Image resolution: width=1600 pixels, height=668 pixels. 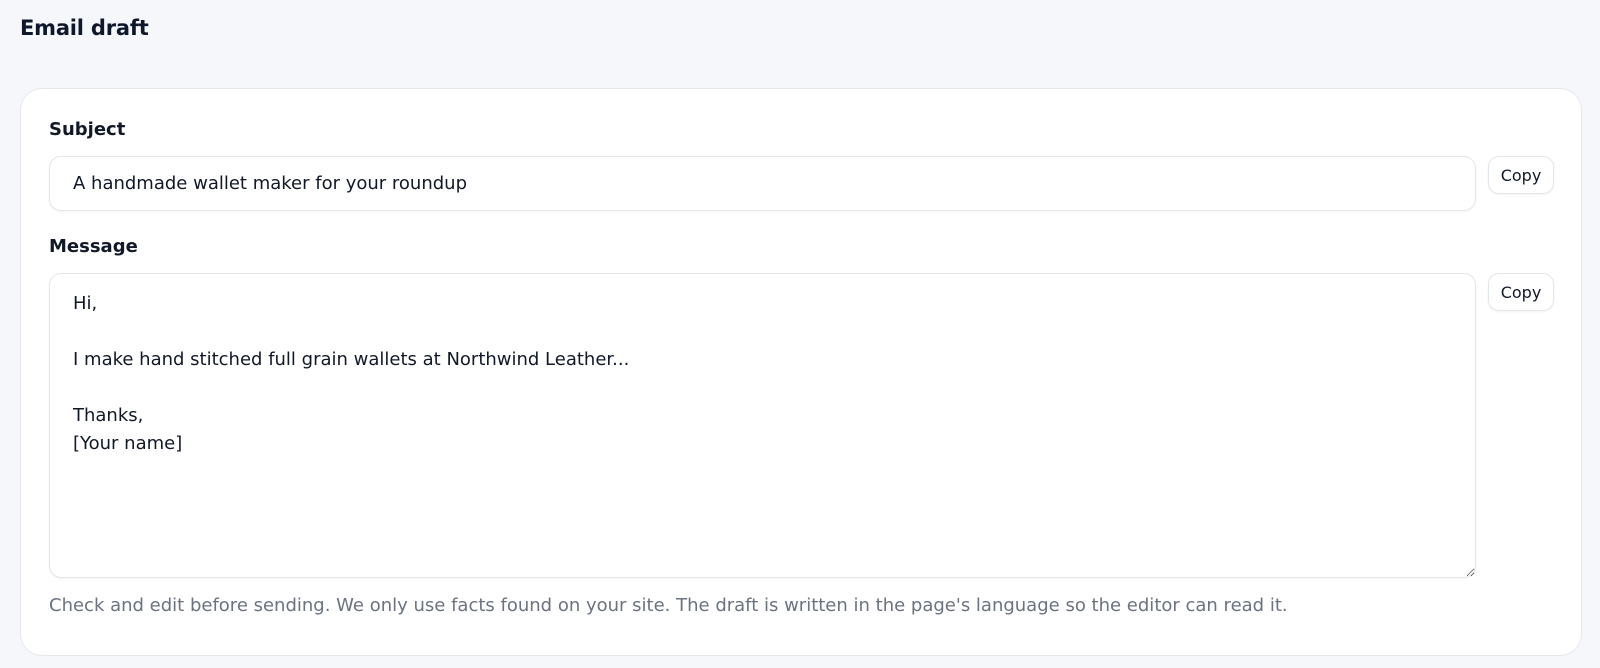 I want to click on subject-label: Subject, so click(x=87, y=129).